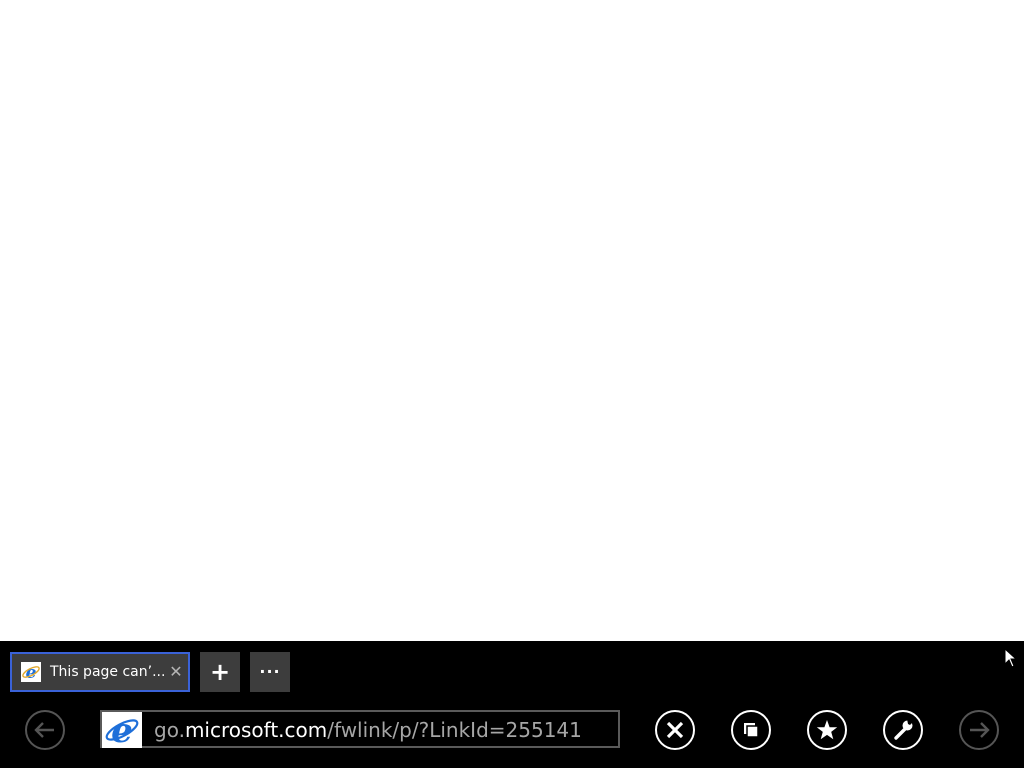 The image size is (1024, 768). I want to click on wrench-icon, so click(903, 729).